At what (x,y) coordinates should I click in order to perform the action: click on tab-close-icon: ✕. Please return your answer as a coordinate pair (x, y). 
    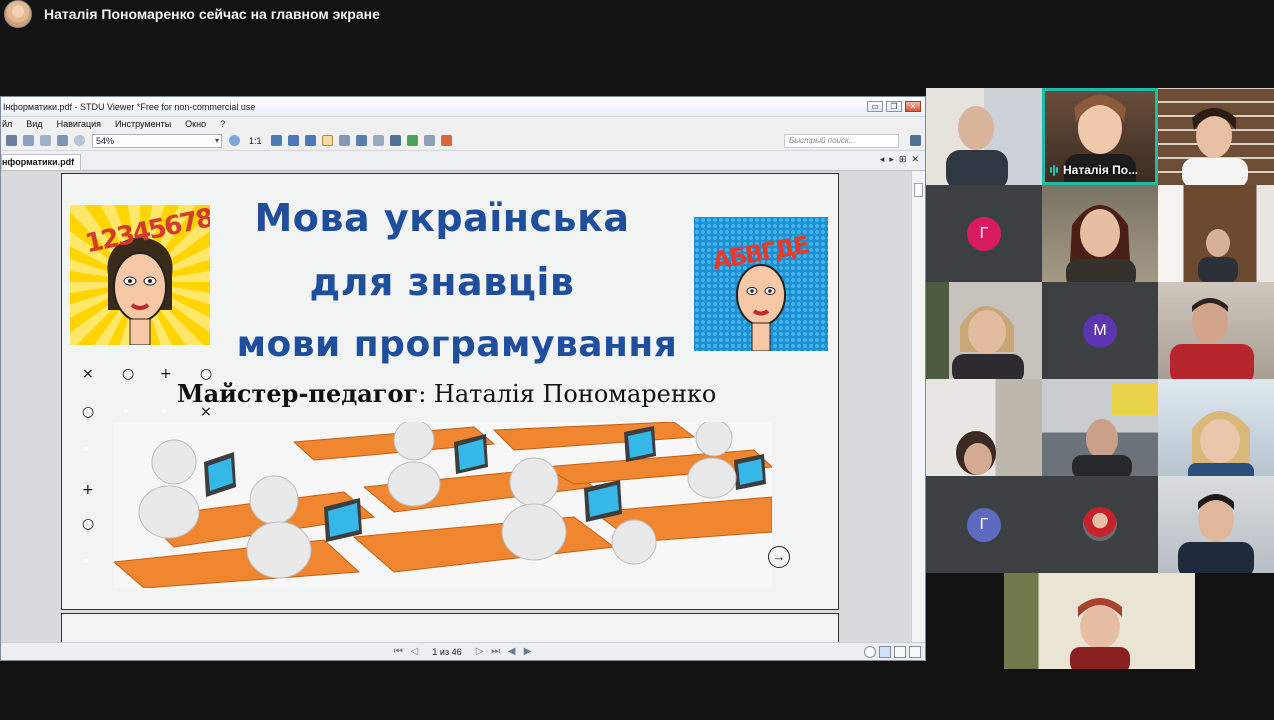
    Looking at the image, I should click on (915, 159).